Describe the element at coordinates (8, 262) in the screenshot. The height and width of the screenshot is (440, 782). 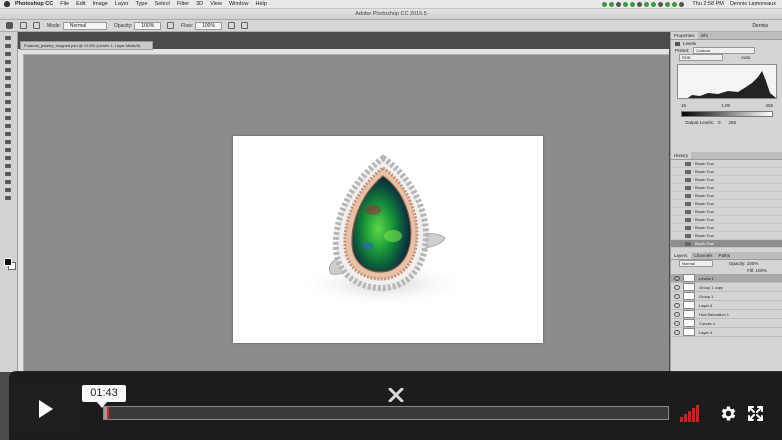
I see `foreground-color-swatch` at that location.